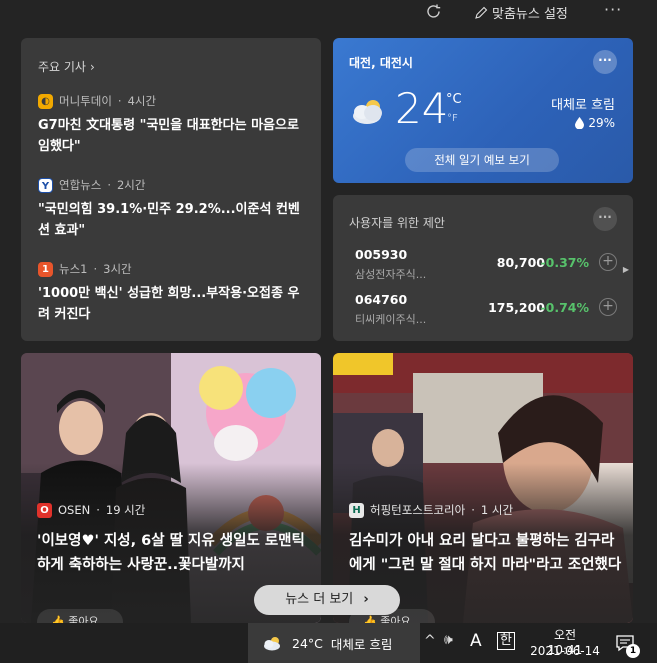 The image size is (657, 663). What do you see at coordinates (307, 643) in the screenshot?
I see `taskbar-temp: 24°C` at bounding box center [307, 643].